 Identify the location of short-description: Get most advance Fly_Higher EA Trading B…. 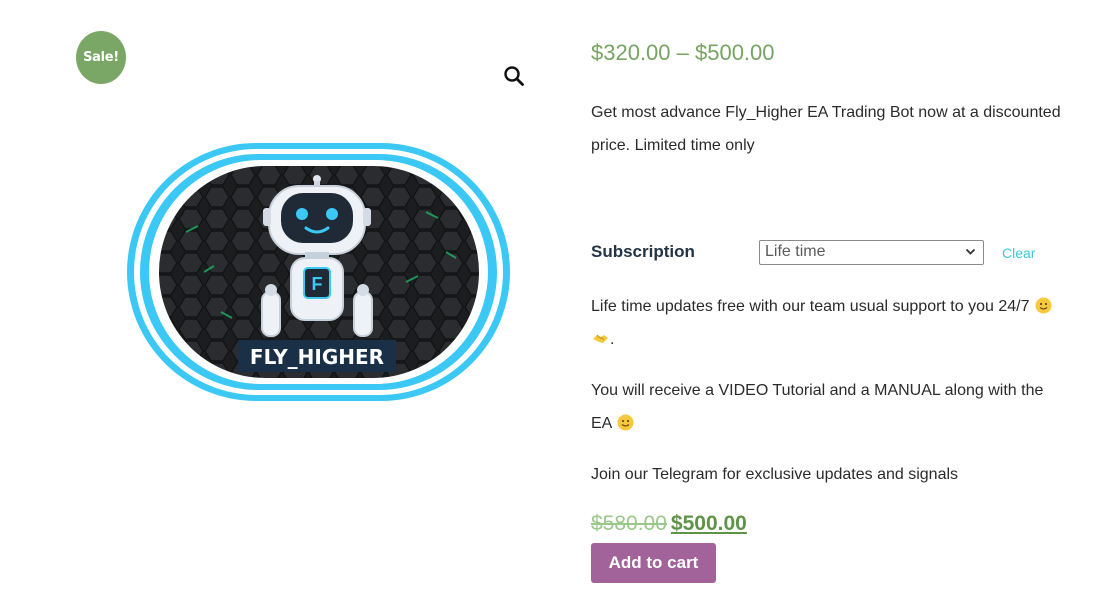
(826, 129).